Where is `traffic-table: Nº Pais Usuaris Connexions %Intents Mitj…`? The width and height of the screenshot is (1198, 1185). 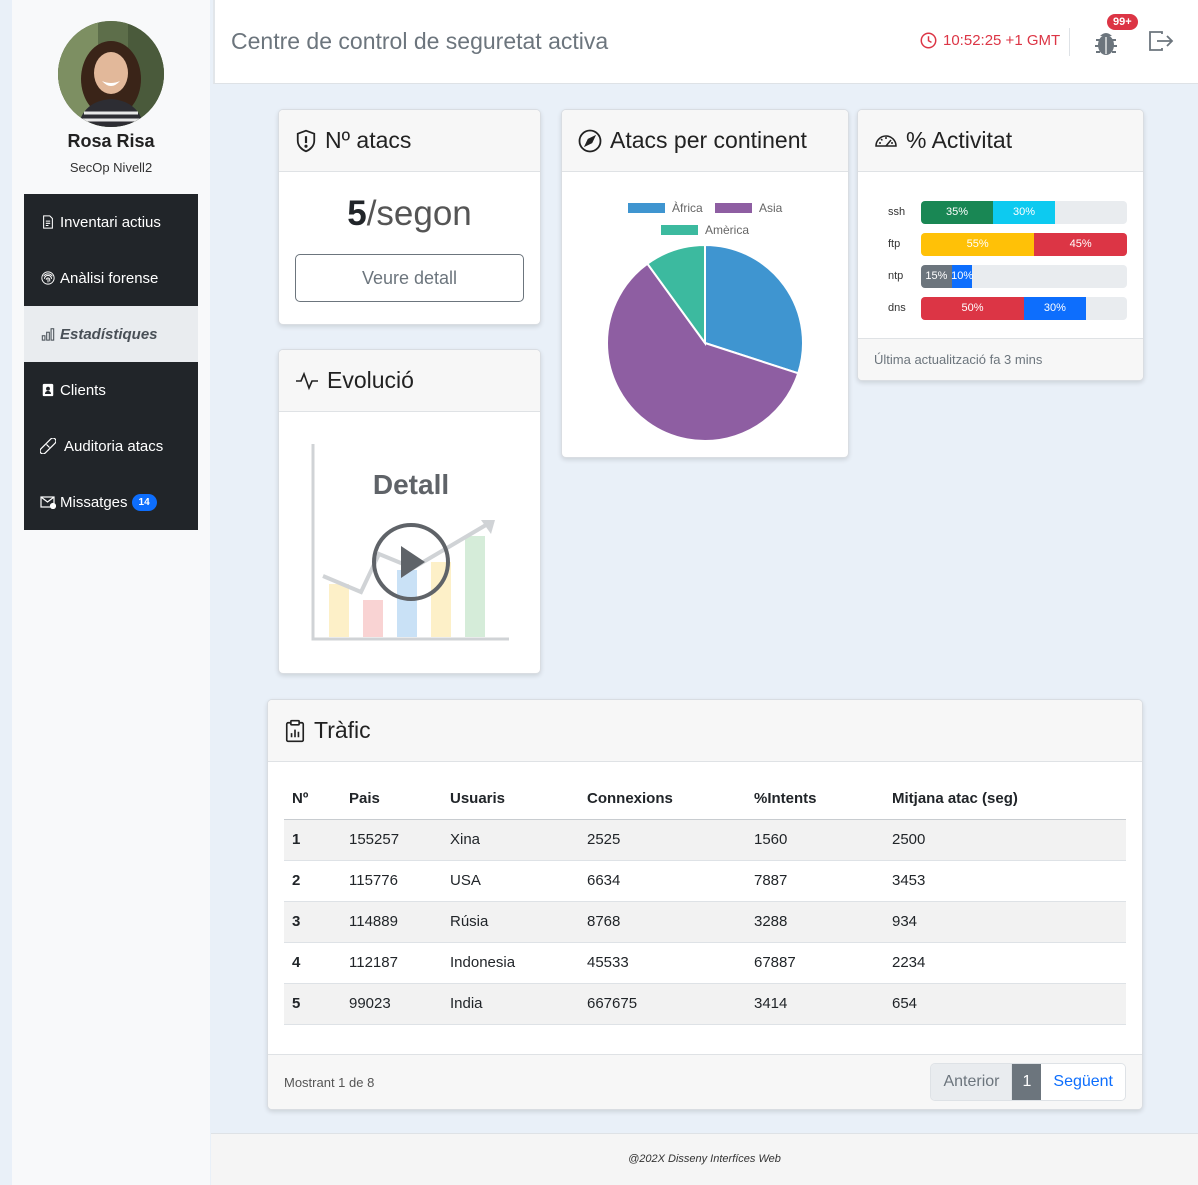 traffic-table: Nº Pais Usuaris Connexions %Intents Mitj… is located at coordinates (705, 902).